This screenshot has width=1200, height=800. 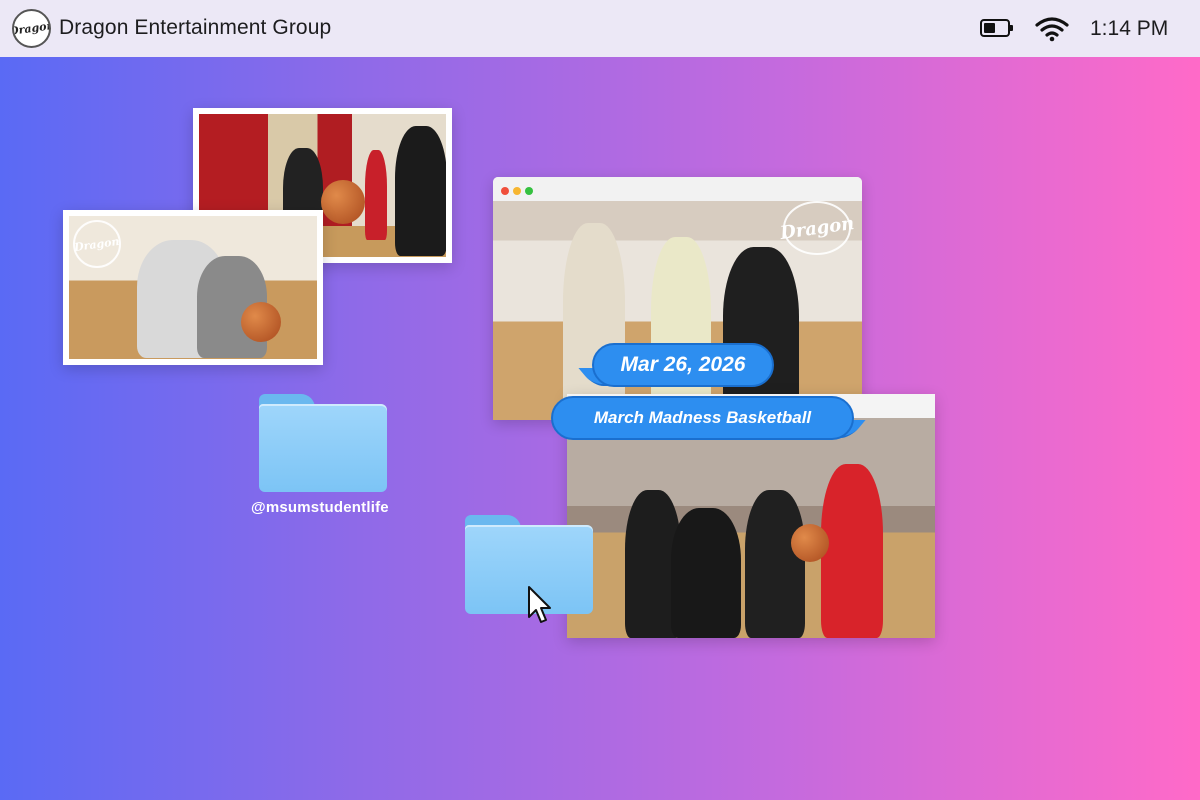 I want to click on folder-icon, so click(x=323, y=443).